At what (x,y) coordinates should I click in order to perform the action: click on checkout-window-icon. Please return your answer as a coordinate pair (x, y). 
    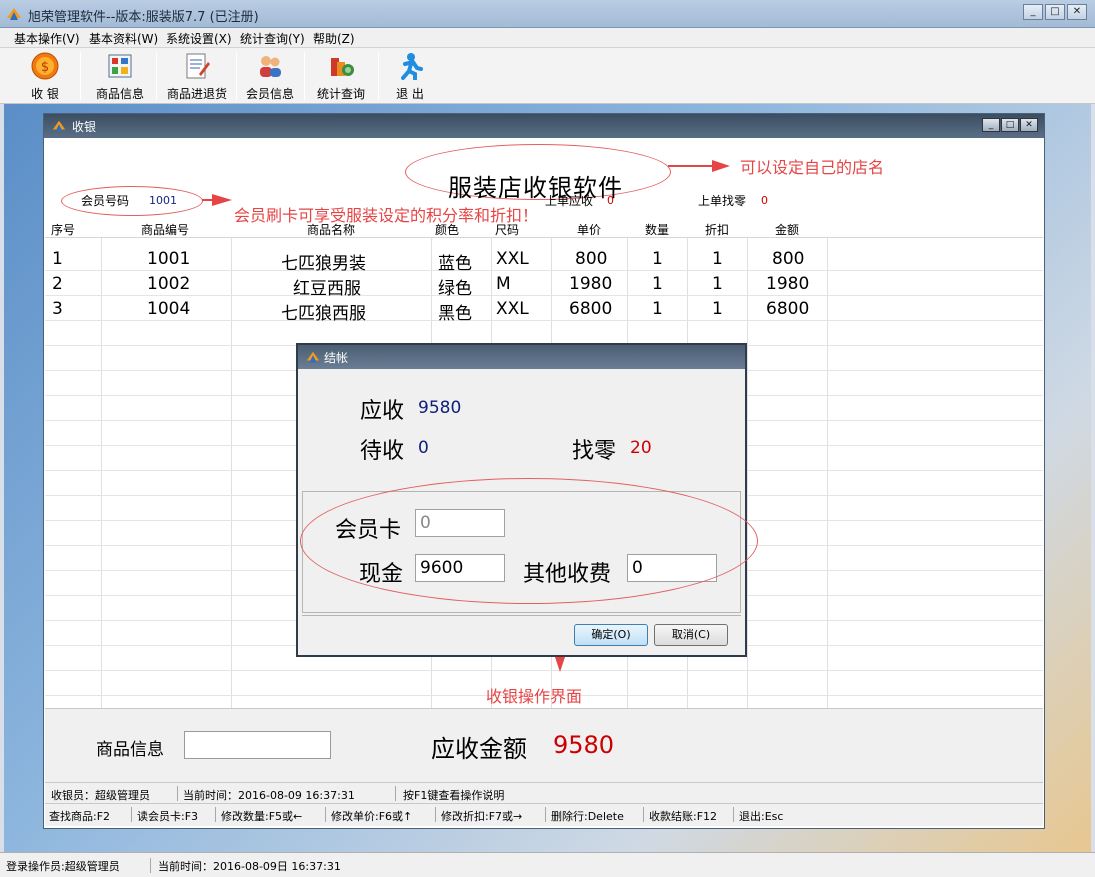
    Looking at the image, I should click on (313, 357).